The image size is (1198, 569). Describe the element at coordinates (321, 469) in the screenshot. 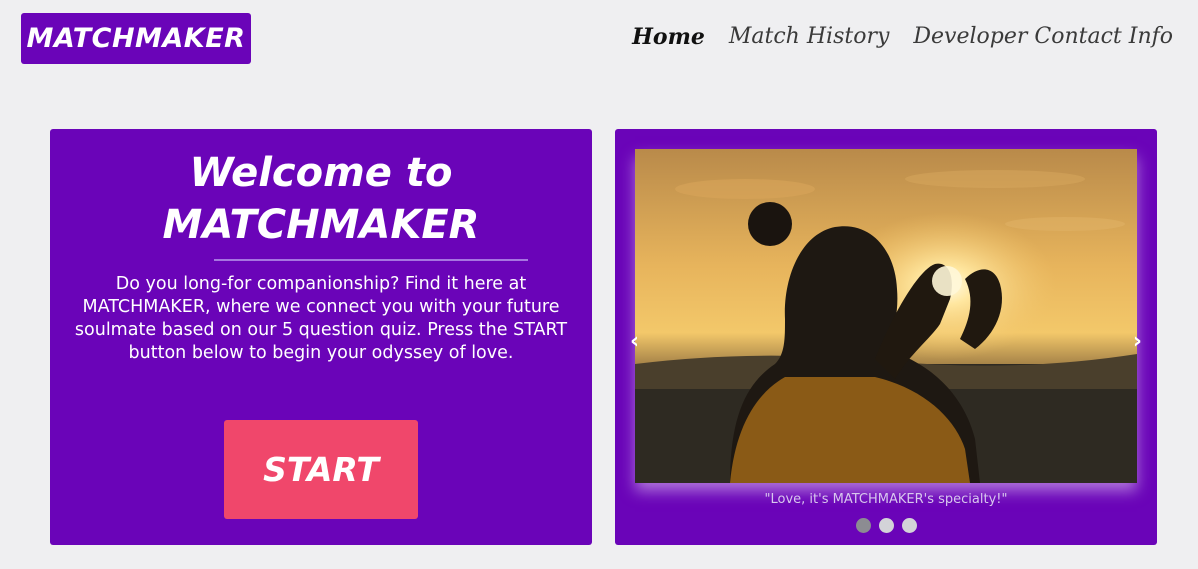

I see `start-button: START` at that location.